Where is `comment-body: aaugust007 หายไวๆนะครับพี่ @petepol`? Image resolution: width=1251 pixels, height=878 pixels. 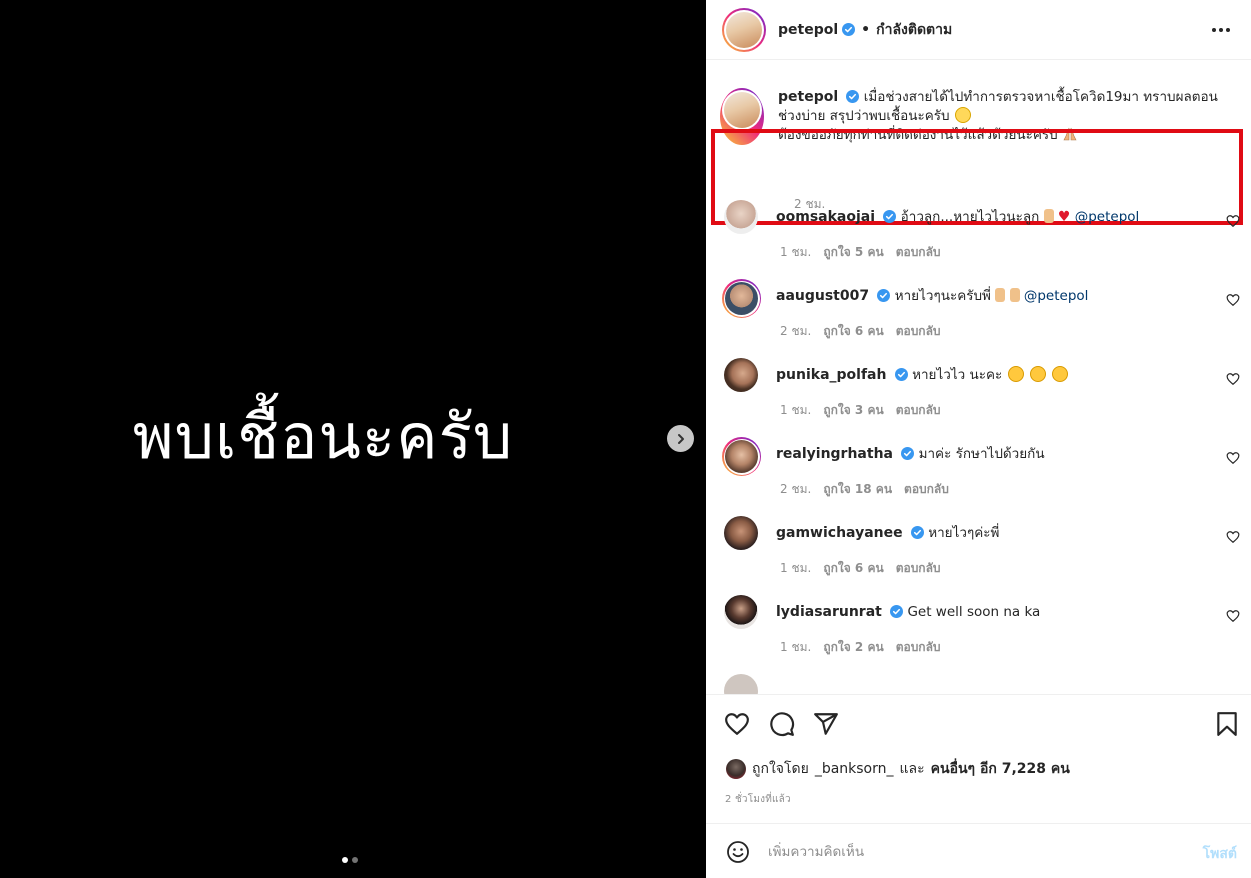
comment-body: aaugust007 หายไวๆนะครับพี่ @petepol is located at coordinates (991, 296).